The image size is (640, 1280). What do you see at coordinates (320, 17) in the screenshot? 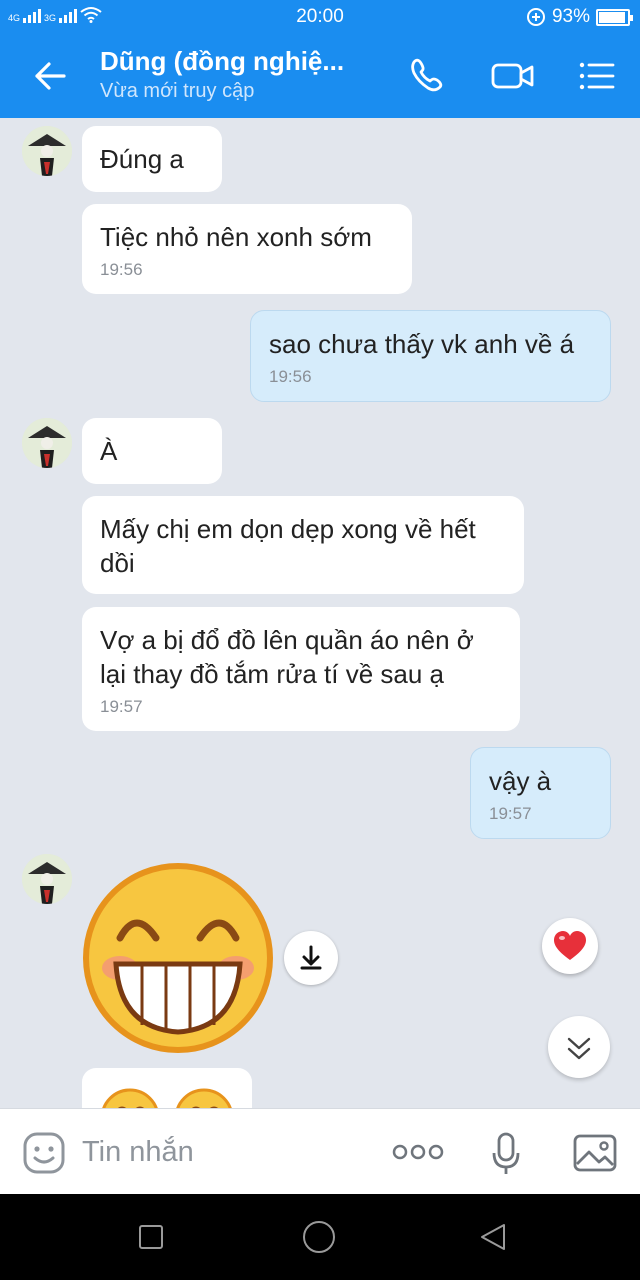
I see `status-bar: 4G 3G 20:00 93%` at bounding box center [320, 17].